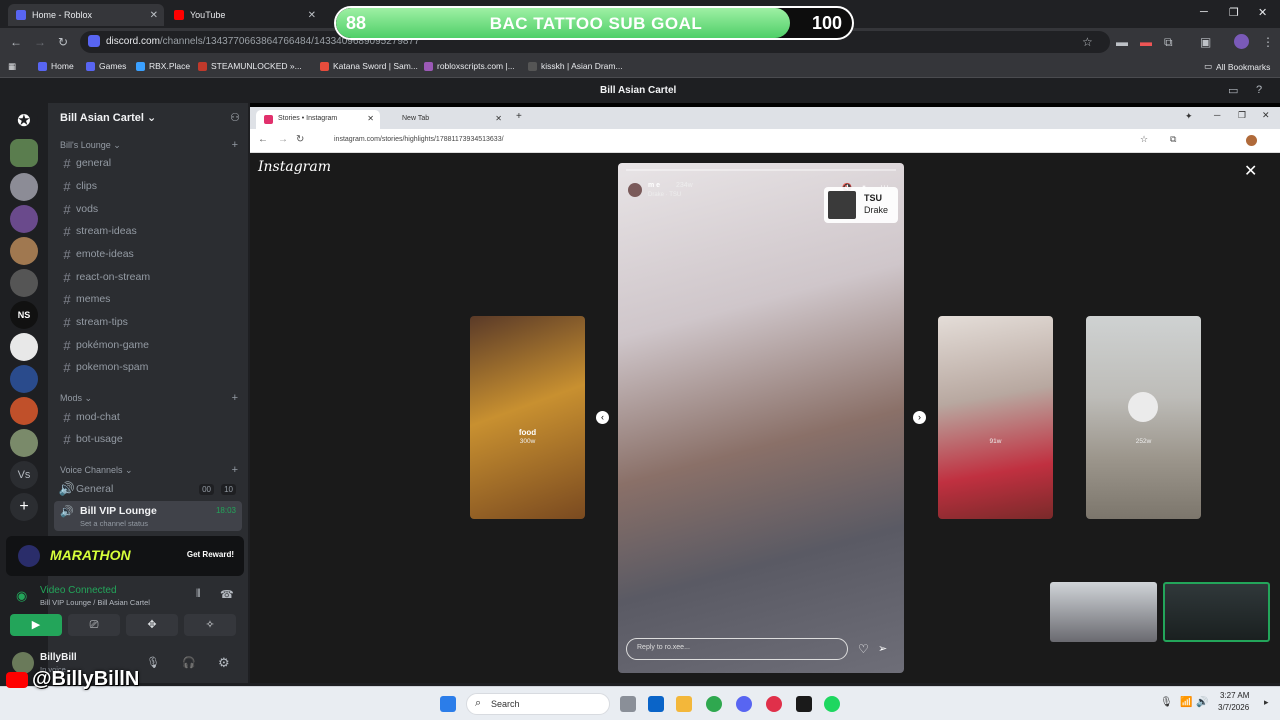  What do you see at coordinates (1122, 42) in the screenshot?
I see `extension-icon: ▬` at bounding box center [1122, 42].